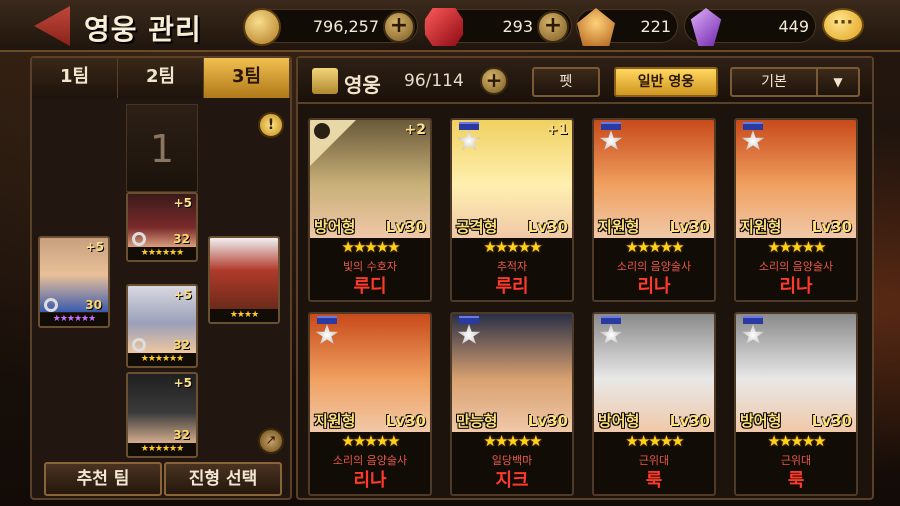  What do you see at coordinates (839, 82) in the screenshot?
I see `chevron-down-icon: ▼` at bounding box center [839, 82].